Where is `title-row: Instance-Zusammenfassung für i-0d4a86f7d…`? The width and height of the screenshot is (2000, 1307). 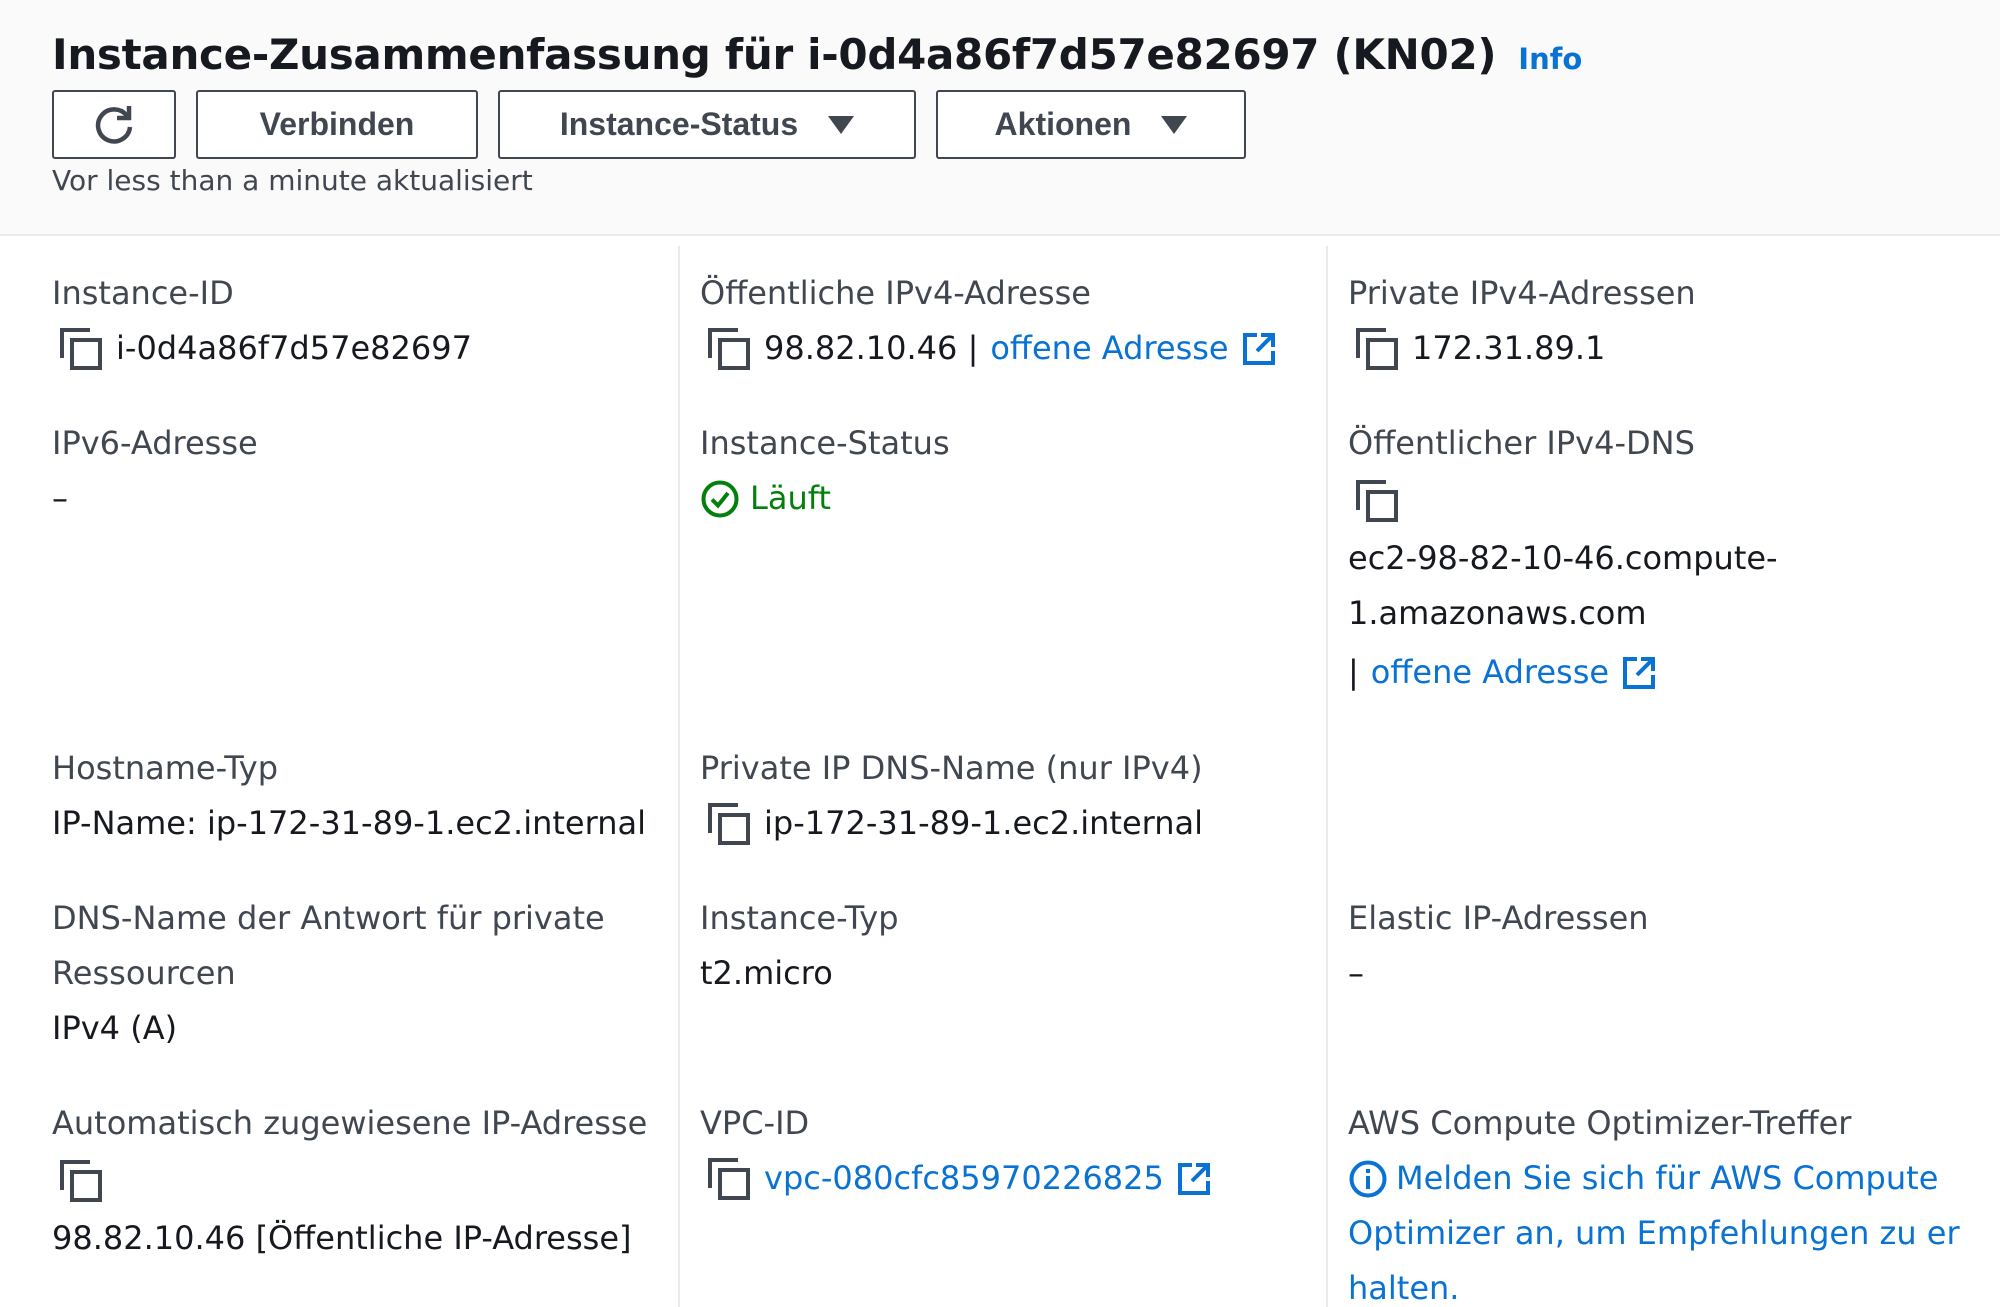
title-row: Instance-Zusammenfassung für i-0d4a86f7d… is located at coordinates (817, 54).